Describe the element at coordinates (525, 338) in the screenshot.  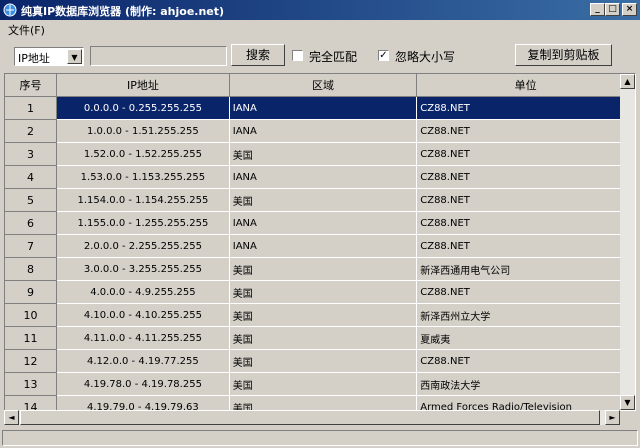
I see `org-cell: 夏威夷` at that location.